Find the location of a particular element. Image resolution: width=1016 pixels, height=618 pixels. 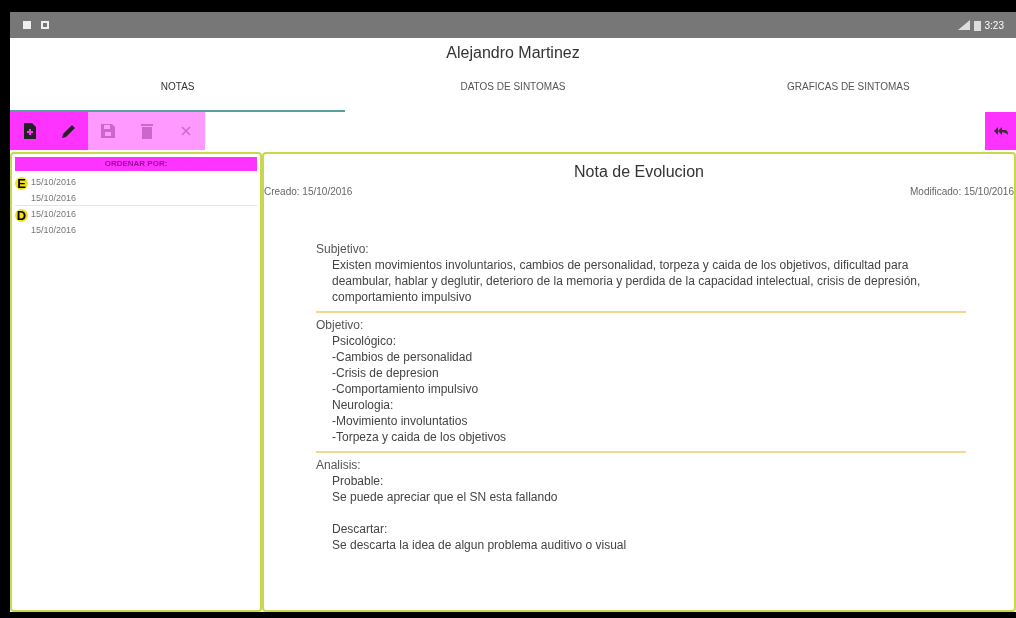

section-label: Subjetivo: is located at coordinates (343, 249).